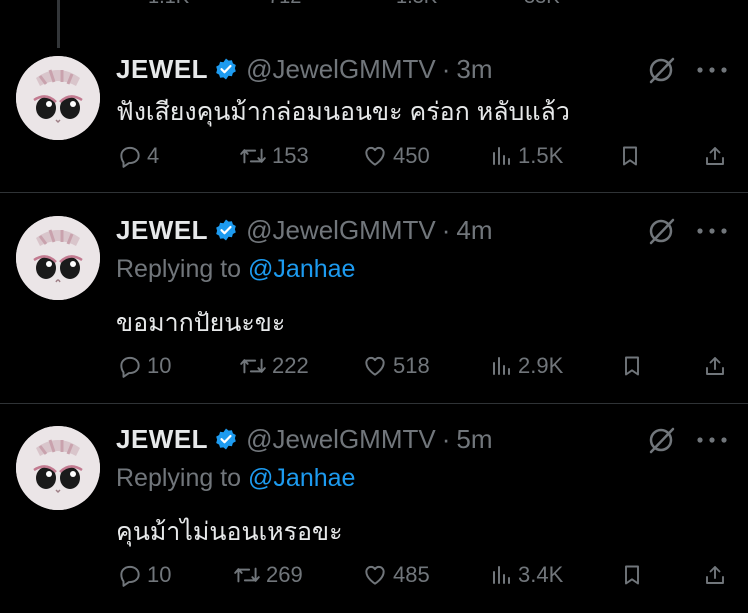 The image size is (748, 613). Describe the element at coordinates (411, 155) in the screenshot. I see `like-count: 450` at that location.